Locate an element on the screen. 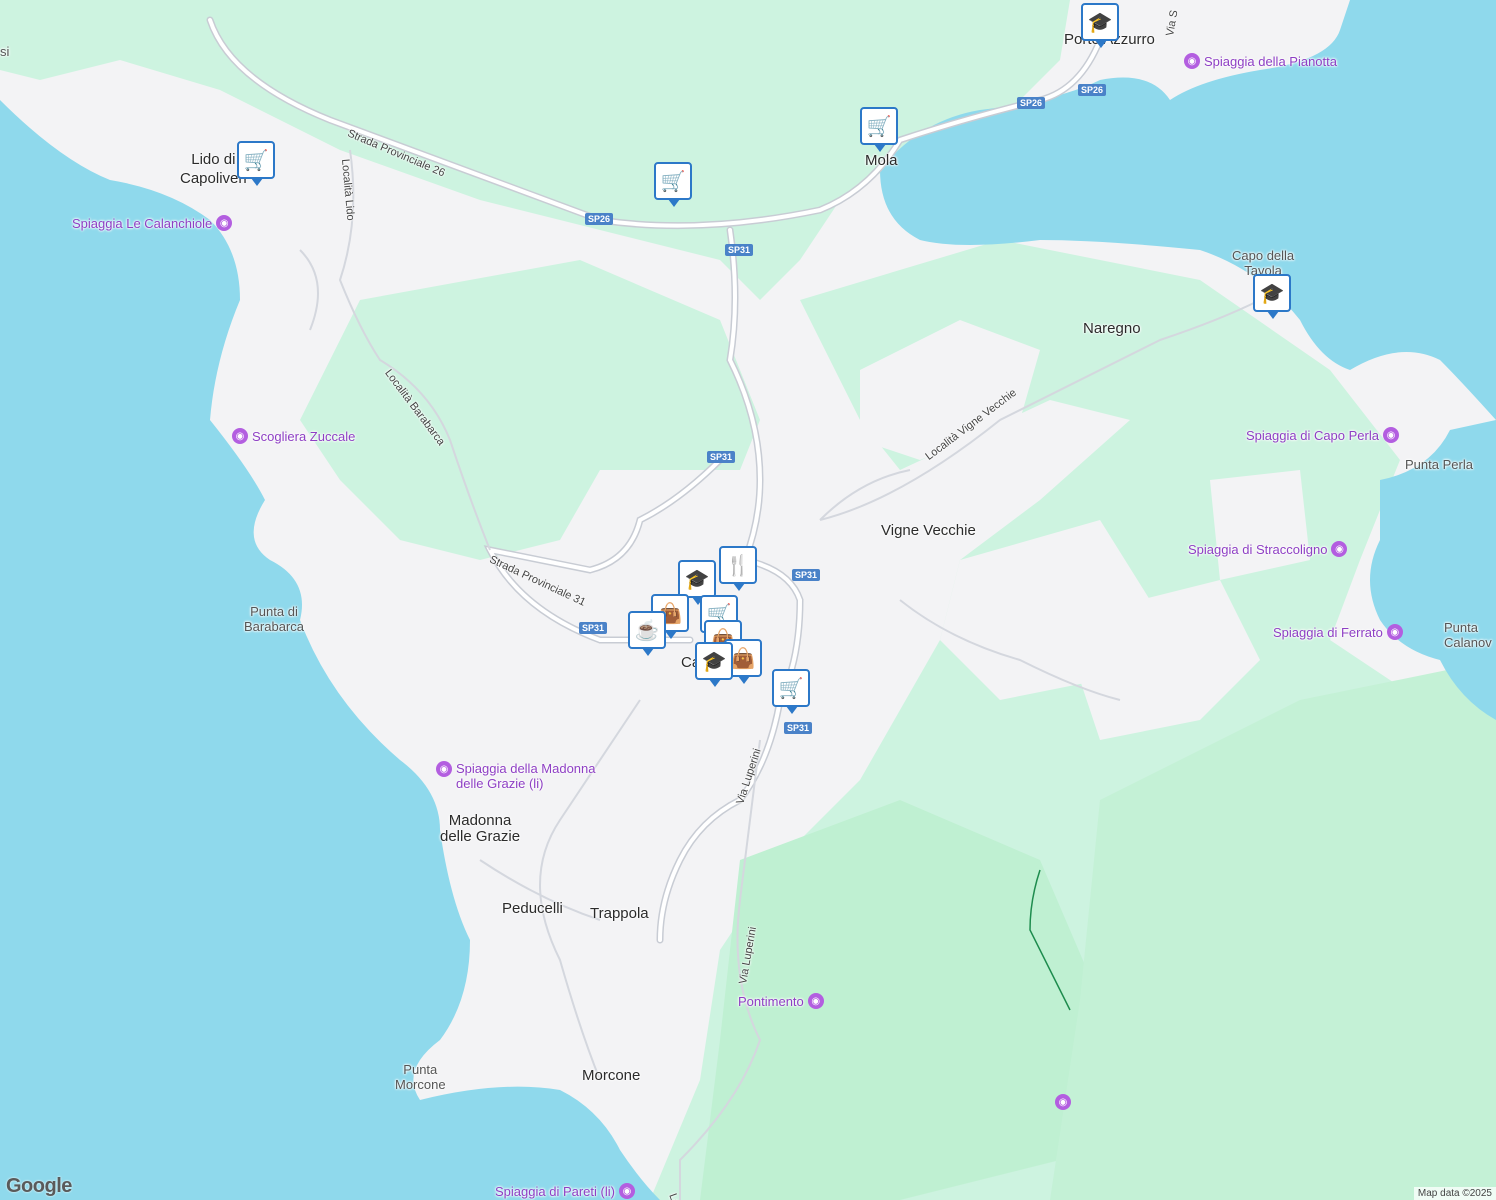  poi-spiaggia-di-pareti: Spiaggia di Pareti (li) ◉ is located at coordinates (565, 1191).